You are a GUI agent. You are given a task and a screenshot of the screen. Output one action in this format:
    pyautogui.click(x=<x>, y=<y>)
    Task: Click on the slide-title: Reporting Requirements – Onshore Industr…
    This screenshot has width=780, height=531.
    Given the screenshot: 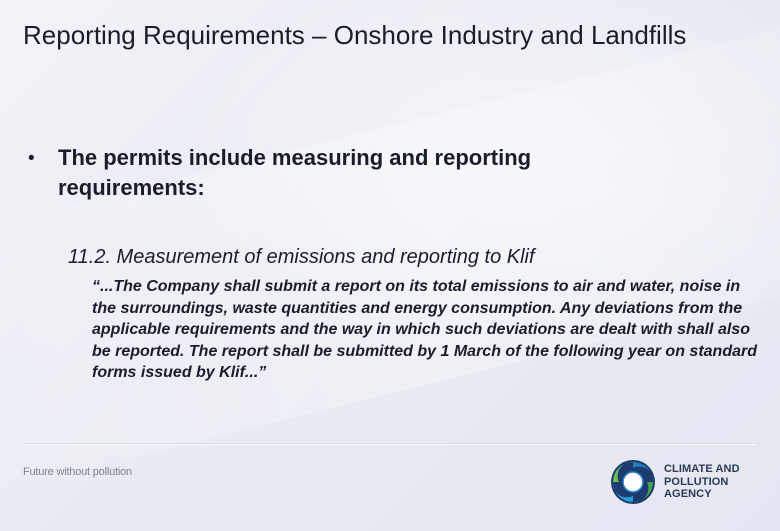 What is the action you would take?
    pyautogui.click(x=355, y=35)
    